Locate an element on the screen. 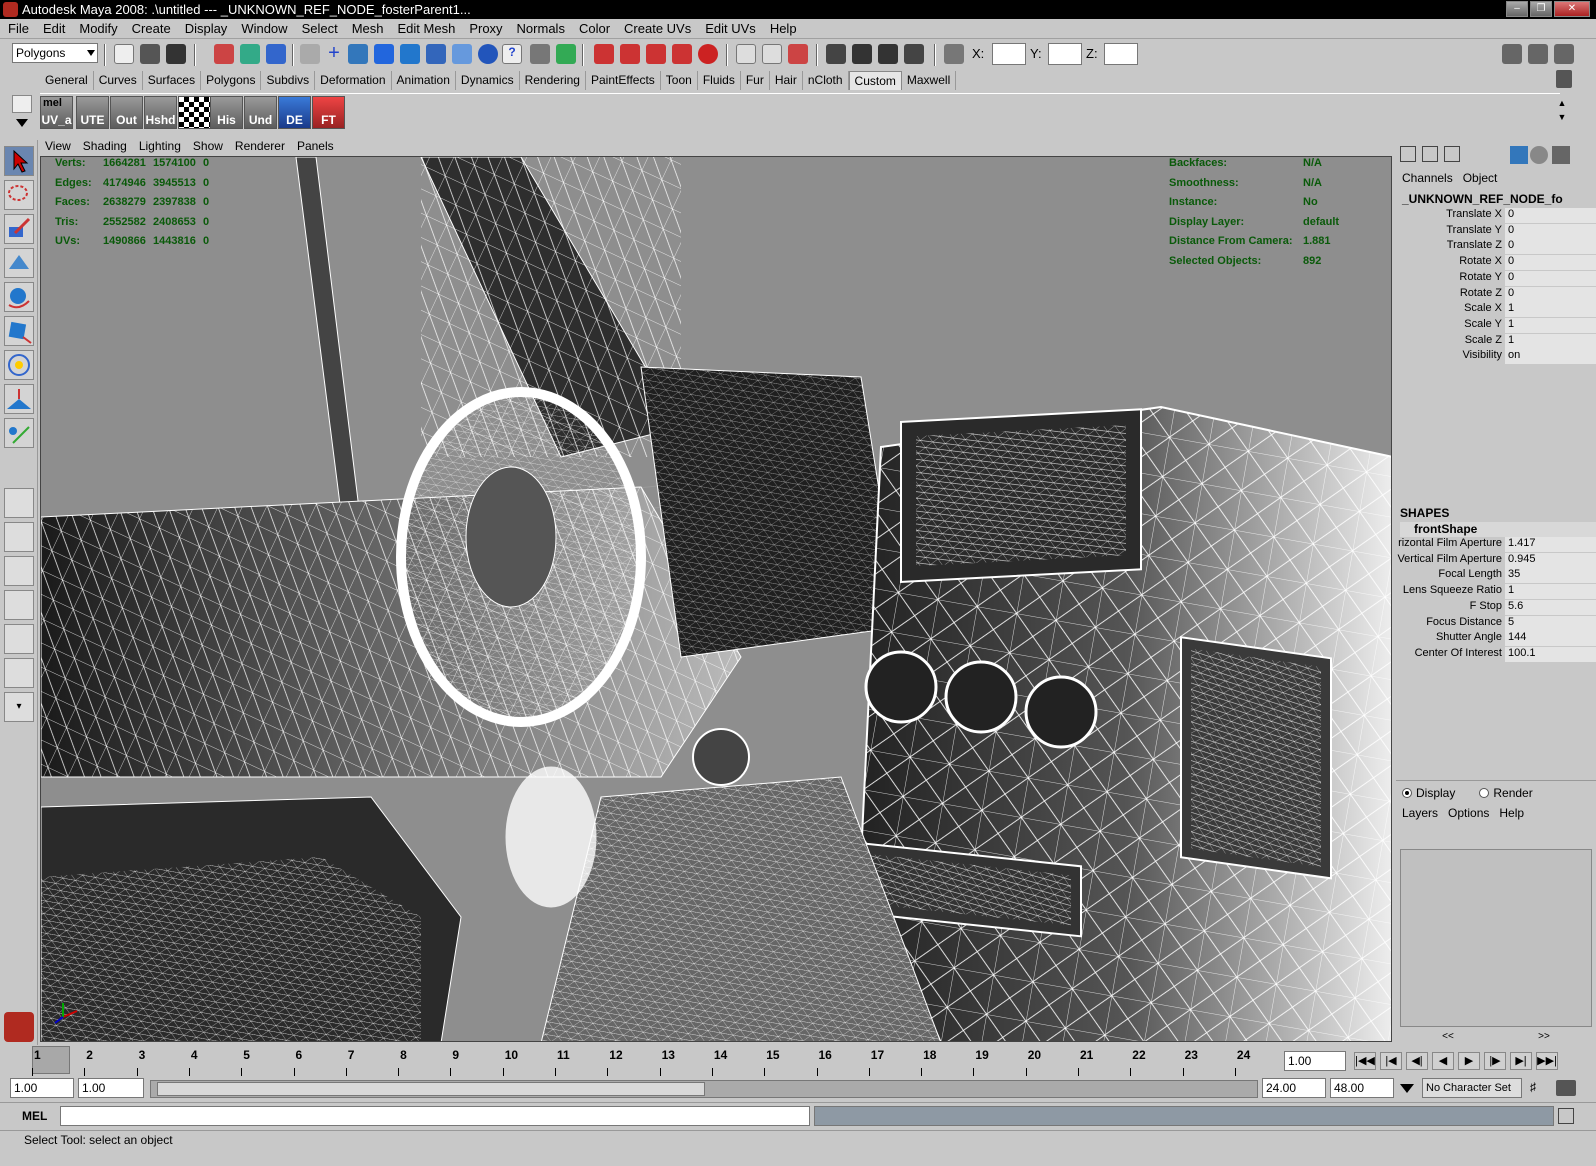  range-slider is located at coordinates (704, 1089).